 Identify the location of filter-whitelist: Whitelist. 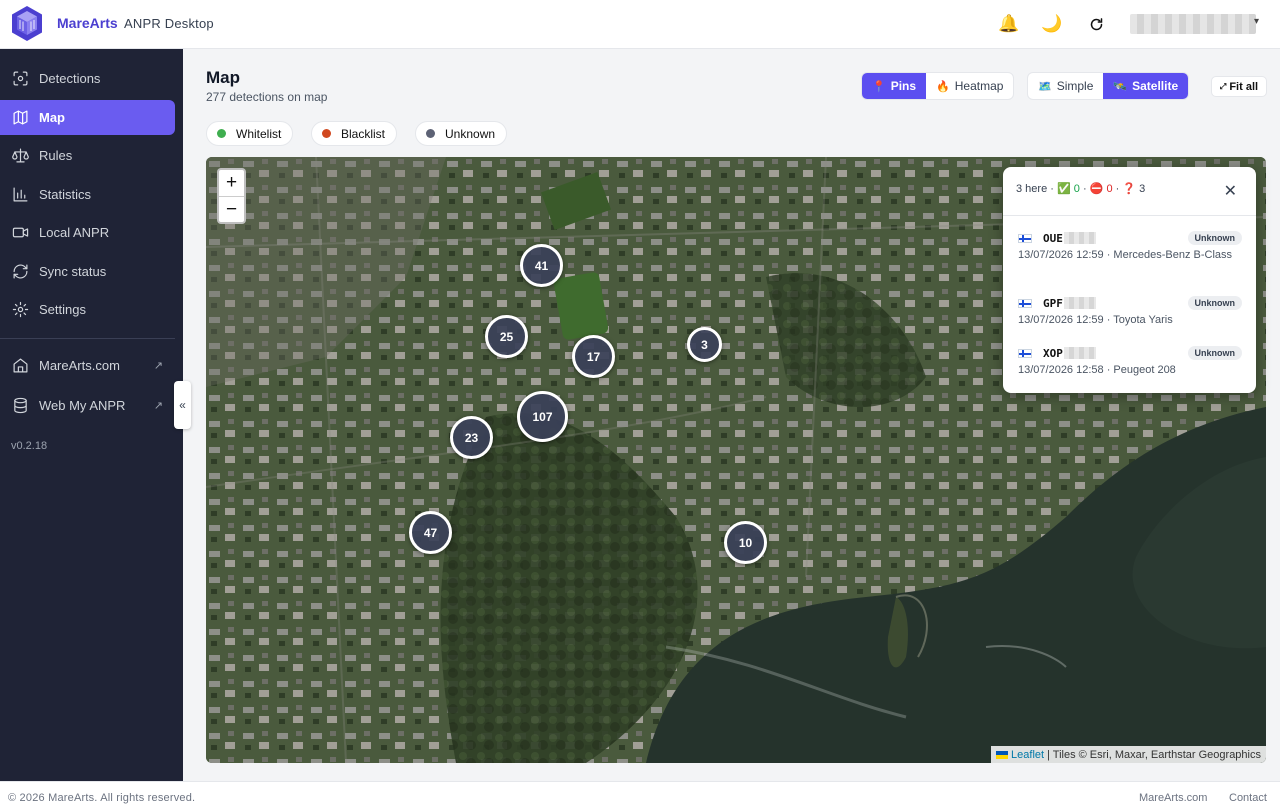
(250, 133).